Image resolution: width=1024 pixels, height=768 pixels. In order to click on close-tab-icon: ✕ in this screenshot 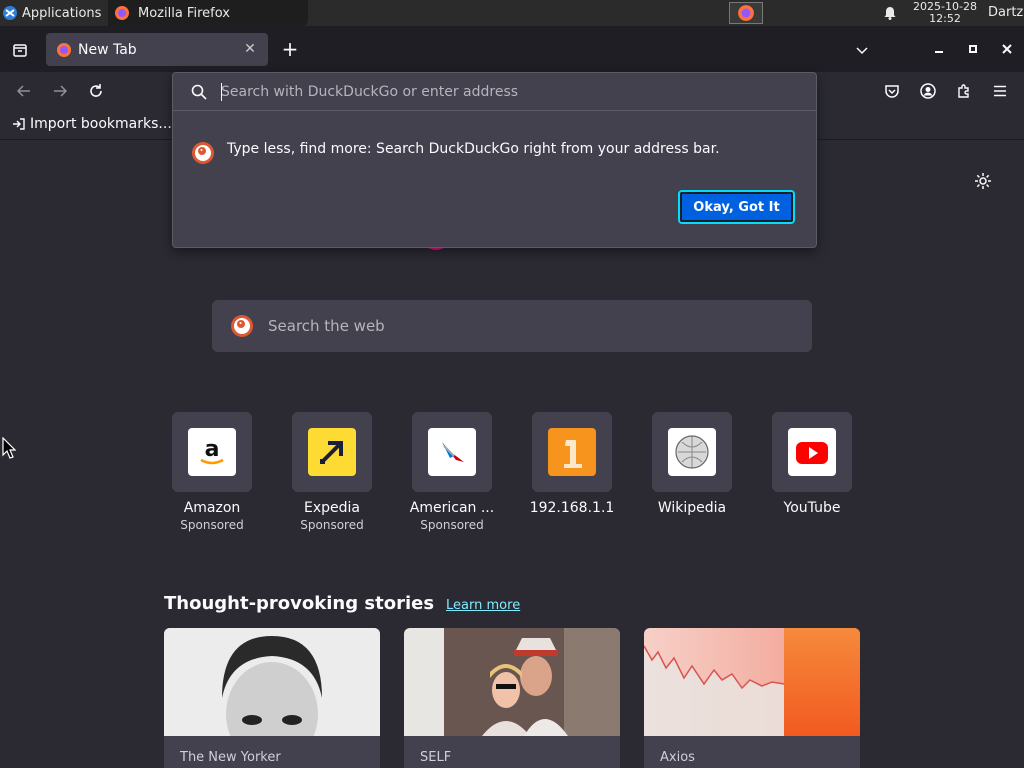, I will do `click(250, 49)`.